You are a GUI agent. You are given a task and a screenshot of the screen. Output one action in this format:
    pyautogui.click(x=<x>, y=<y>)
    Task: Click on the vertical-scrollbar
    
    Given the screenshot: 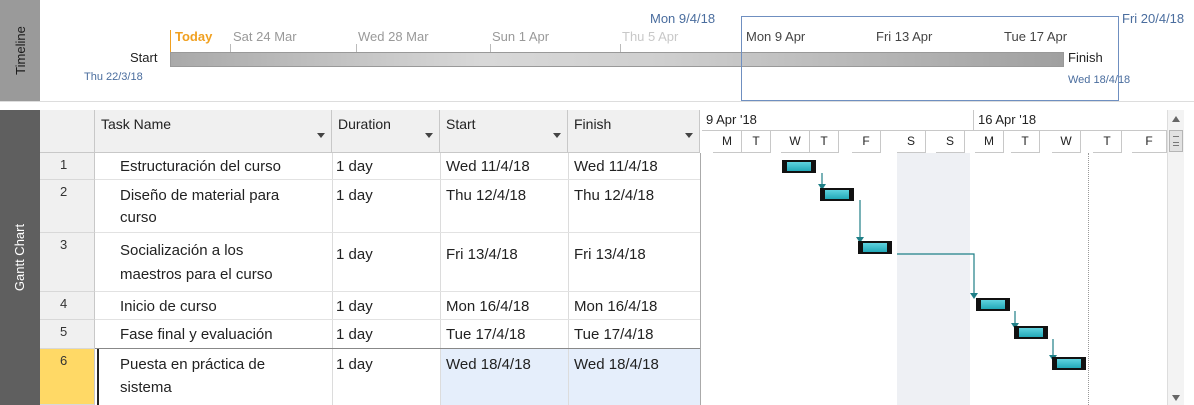 What is the action you would take?
    pyautogui.click(x=1175, y=257)
    